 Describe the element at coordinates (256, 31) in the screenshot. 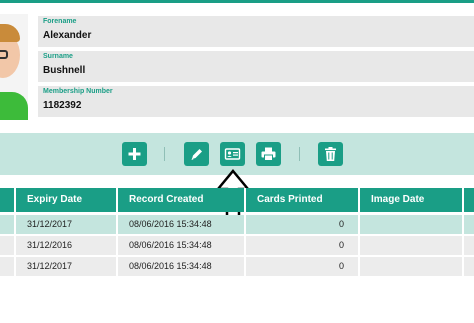

I see `forename-field: Forename Alexander` at that location.